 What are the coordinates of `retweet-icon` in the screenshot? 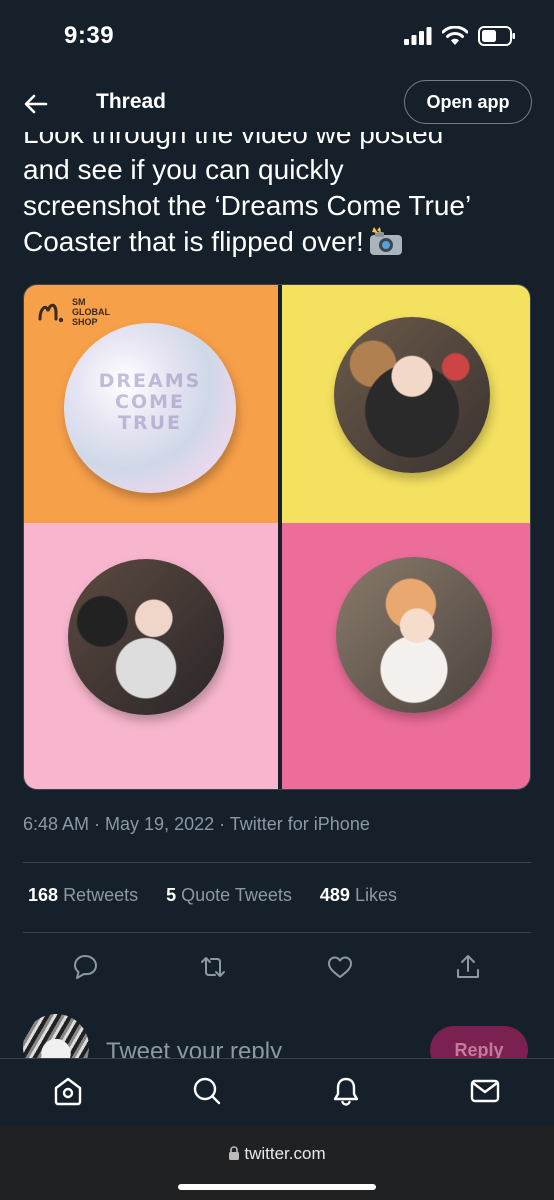 It's located at (213, 967).